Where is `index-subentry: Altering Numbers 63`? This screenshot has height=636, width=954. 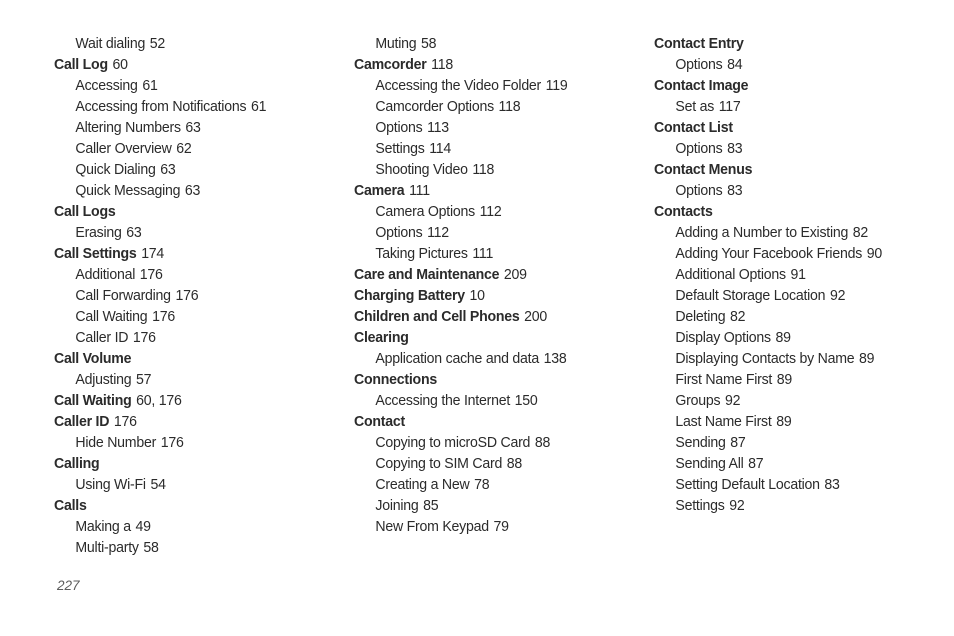 index-subentry: Altering Numbers 63 is located at coordinates (193, 127).